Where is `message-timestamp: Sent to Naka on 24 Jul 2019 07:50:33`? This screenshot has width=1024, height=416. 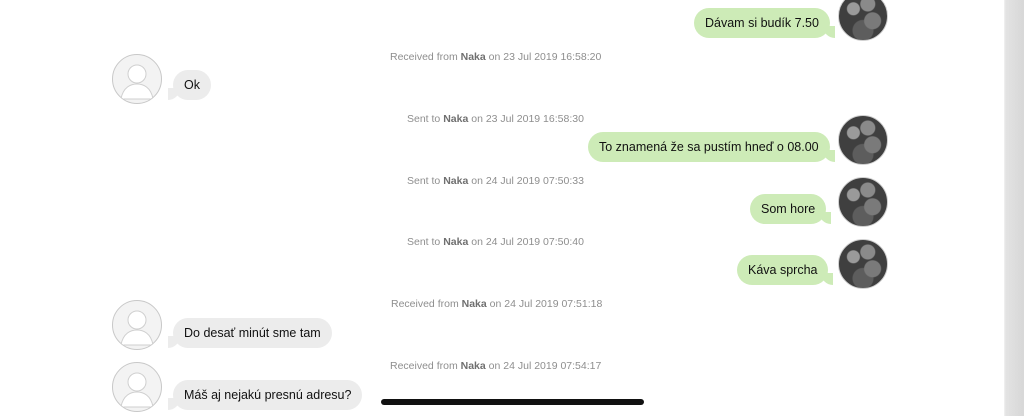 message-timestamp: Sent to Naka on 24 Jul 2019 07:50:33 is located at coordinates (495, 181).